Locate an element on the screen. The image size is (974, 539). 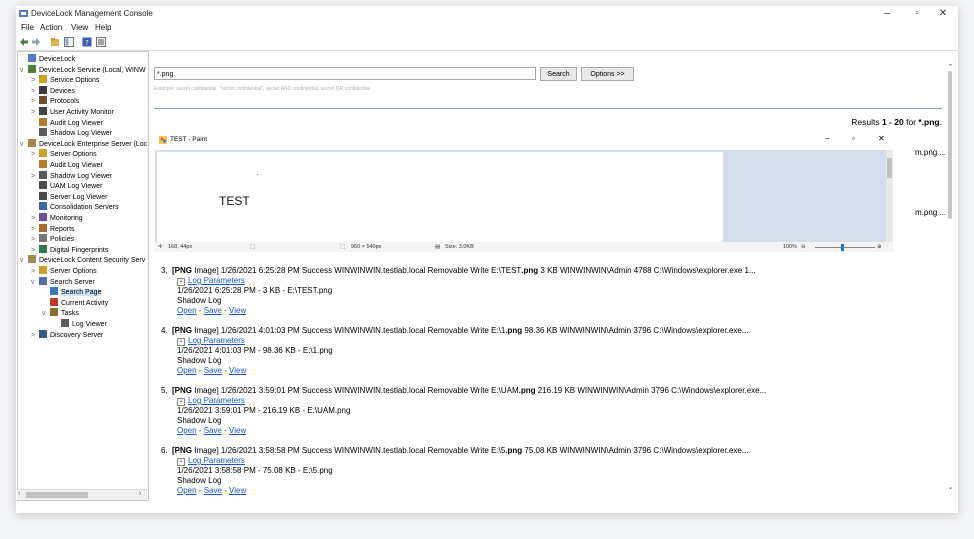
tree-item: Shadow Log Viewer is located at coordinates (71, 133).